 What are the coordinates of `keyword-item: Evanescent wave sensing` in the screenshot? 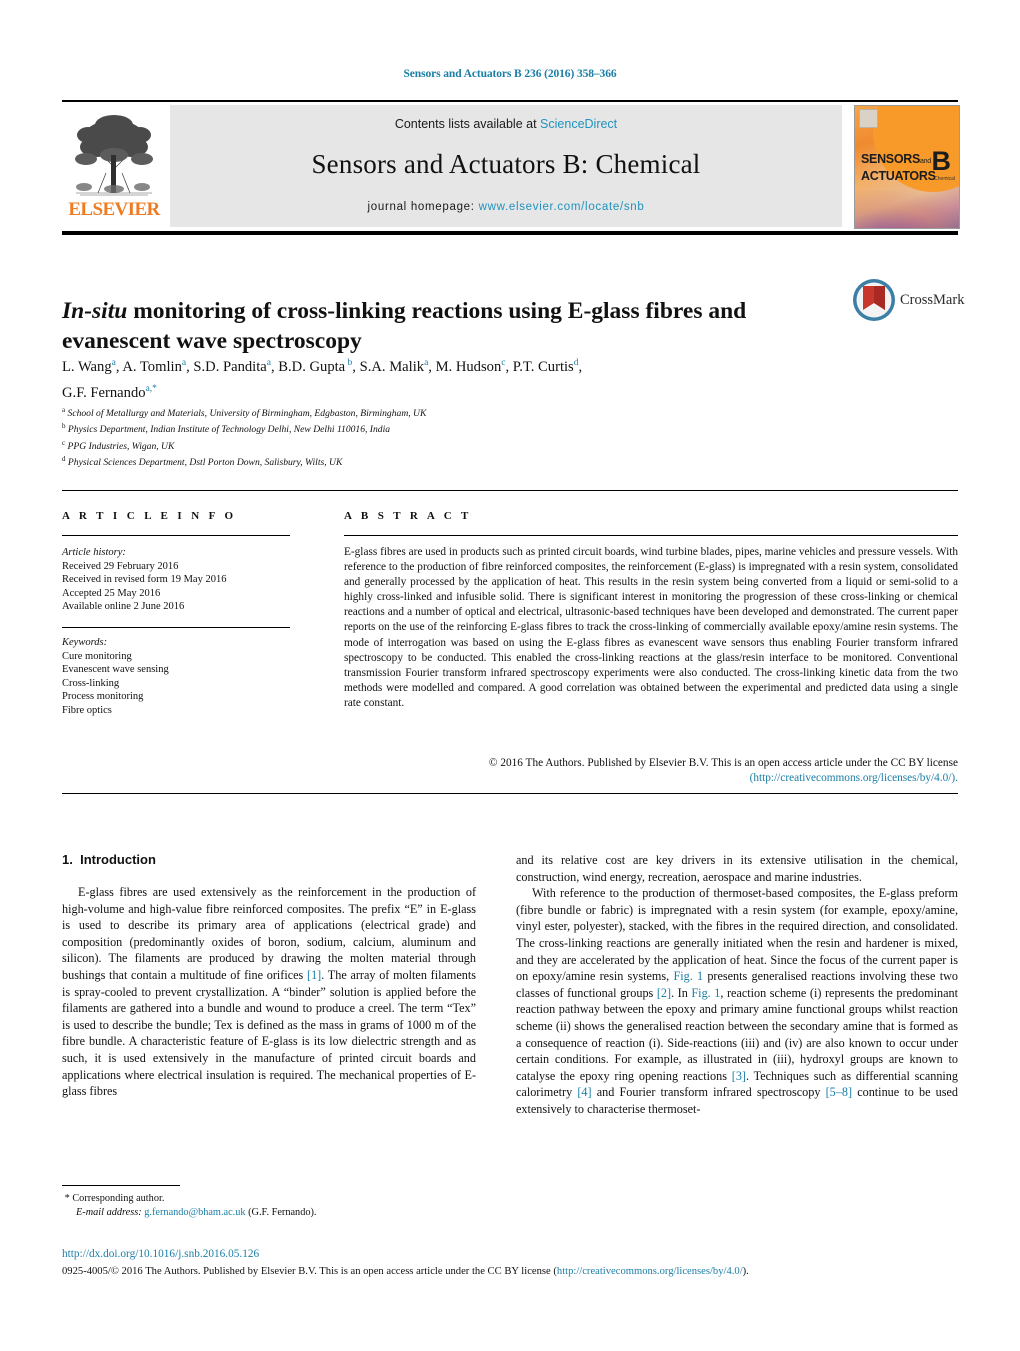 It's located at (115, 670).